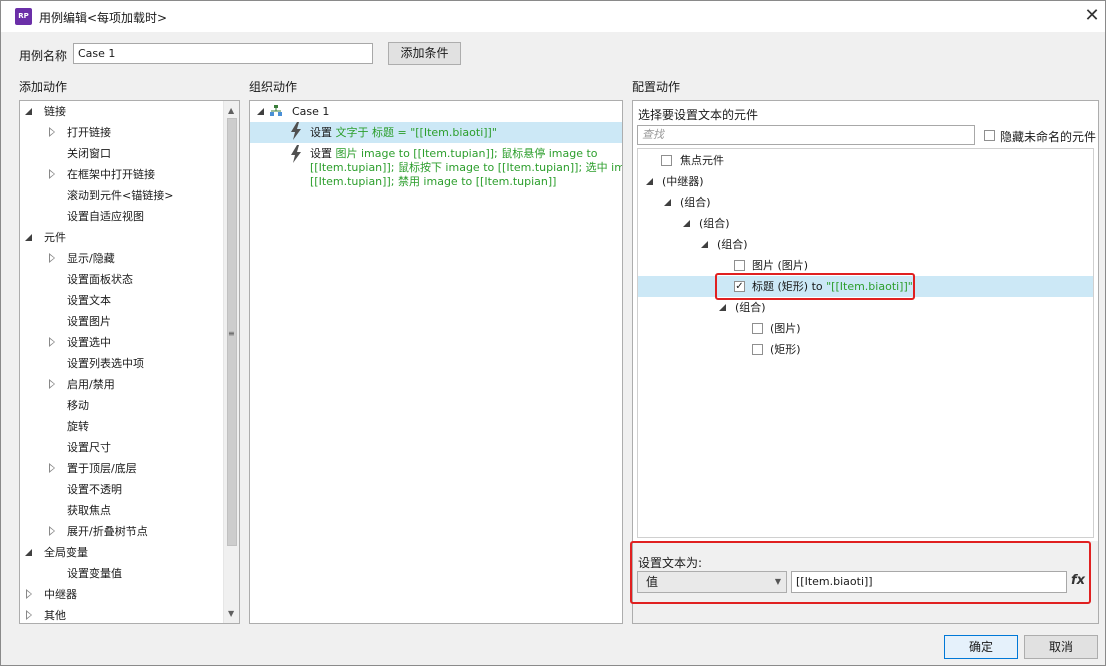  What do you see at coordinates (981, 647) in the screenshot?
I see `ok-button: 确定` at bounding box center [981, 647].